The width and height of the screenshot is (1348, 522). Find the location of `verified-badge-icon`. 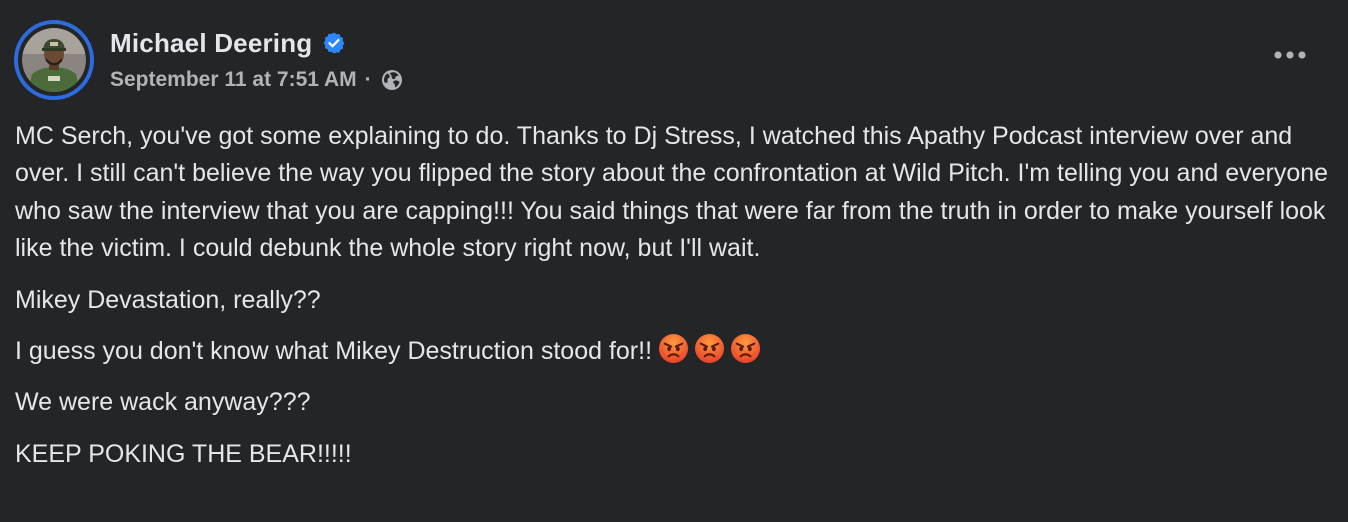

verified-badge-icon is located at coordinates (334, 43).